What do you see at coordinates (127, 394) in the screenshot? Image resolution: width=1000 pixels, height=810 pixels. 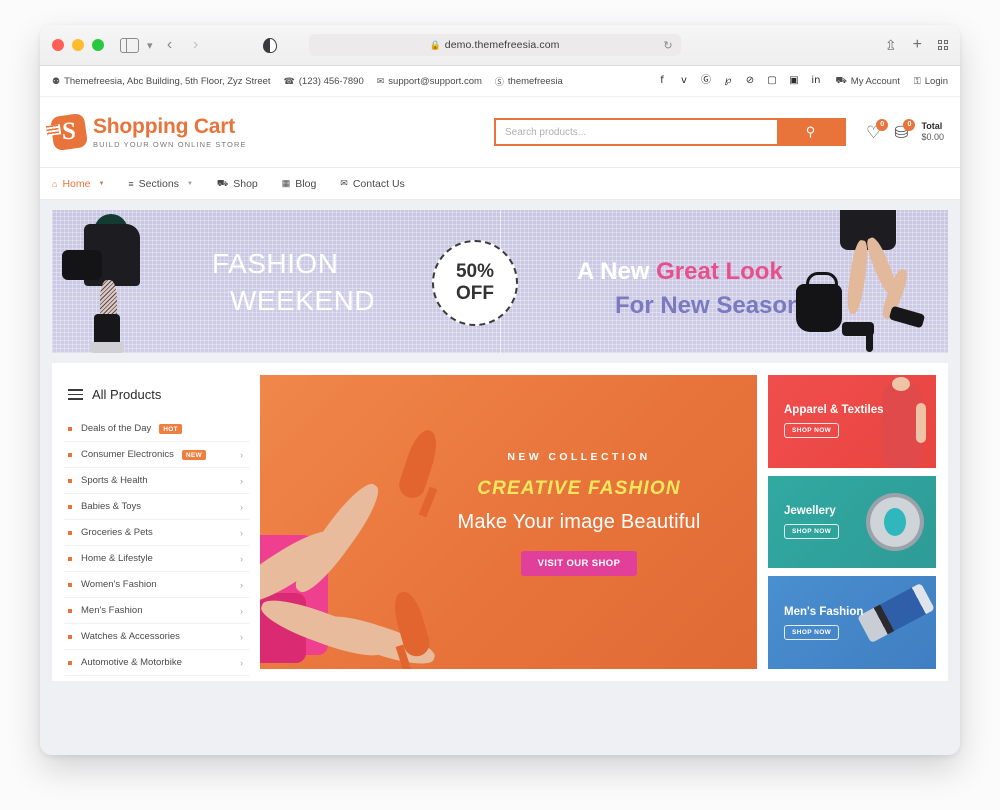 I see `category-sidebar-title: All Products` at bounding box center [127, 394].